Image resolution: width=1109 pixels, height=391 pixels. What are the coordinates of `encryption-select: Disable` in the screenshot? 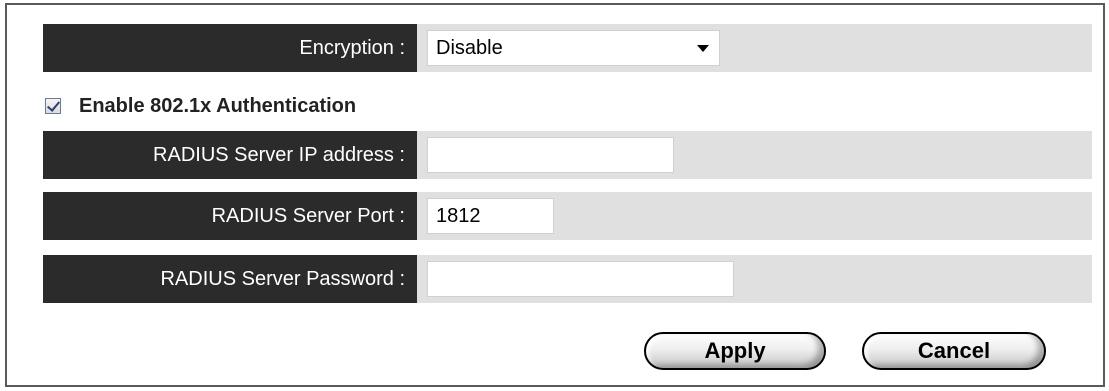 It's located at (573, 48).